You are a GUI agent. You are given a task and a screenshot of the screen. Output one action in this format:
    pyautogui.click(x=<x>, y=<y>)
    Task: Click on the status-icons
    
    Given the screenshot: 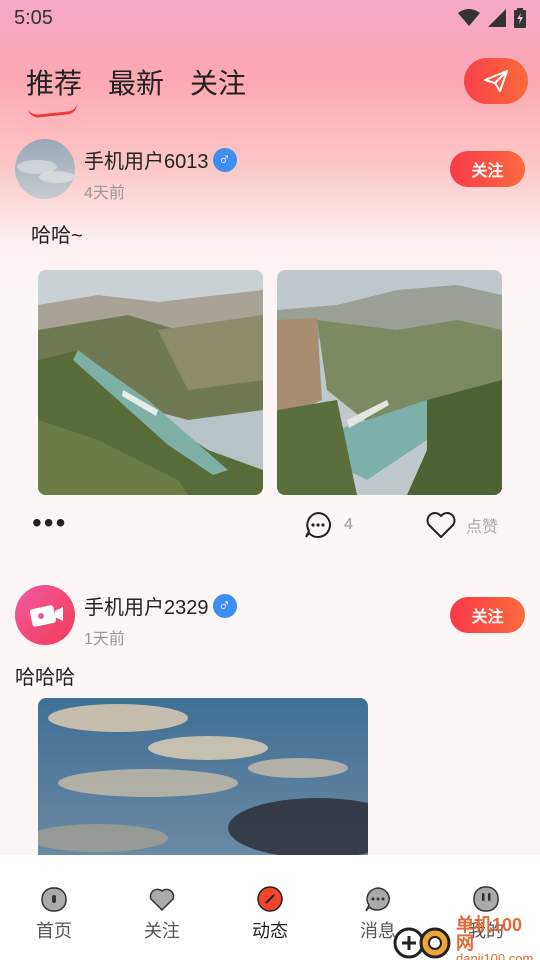 What is the action you would take?
    pyautogui.click(x=492, y=18)
    